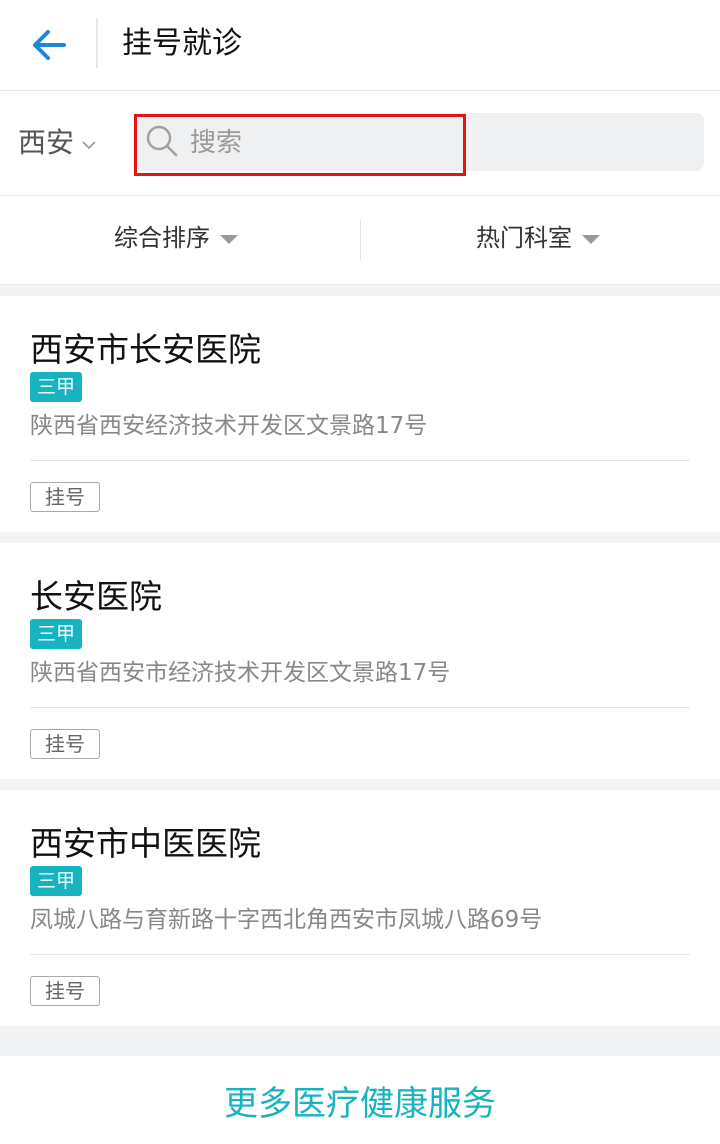  What do you see at coordinates (145, 843) in the screenshot?
I see `hospital-name: 西安市中医医院` at bounding box center [145, 843].